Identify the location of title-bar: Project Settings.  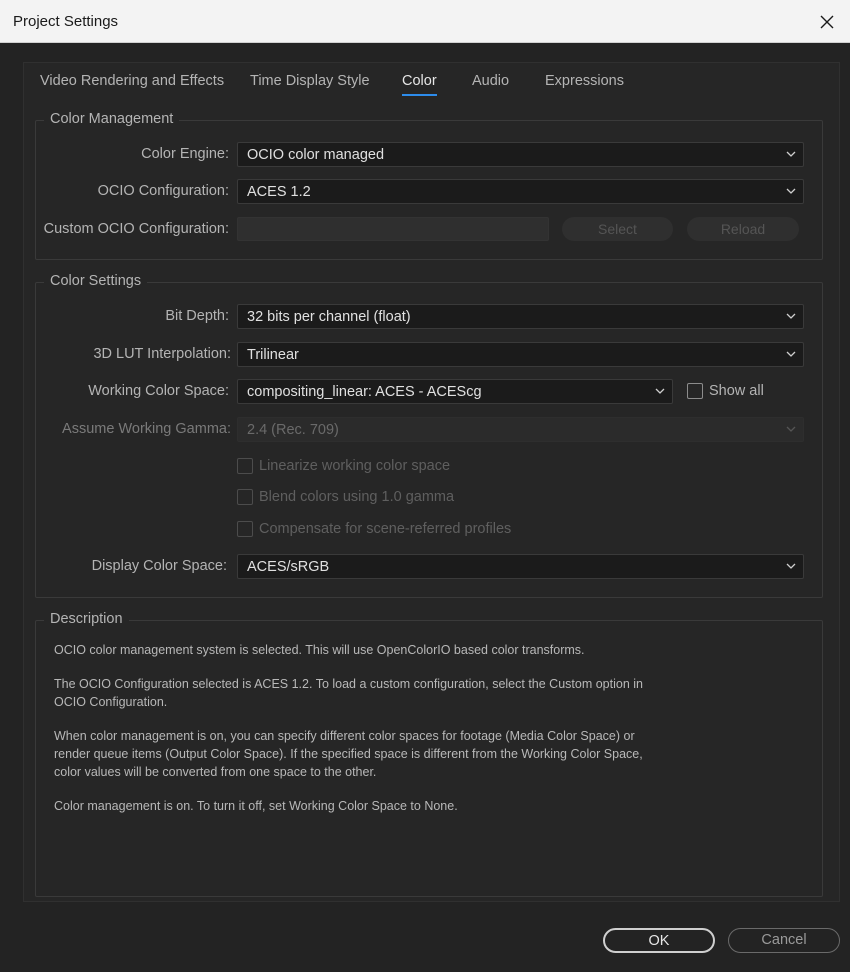
(425, 21).